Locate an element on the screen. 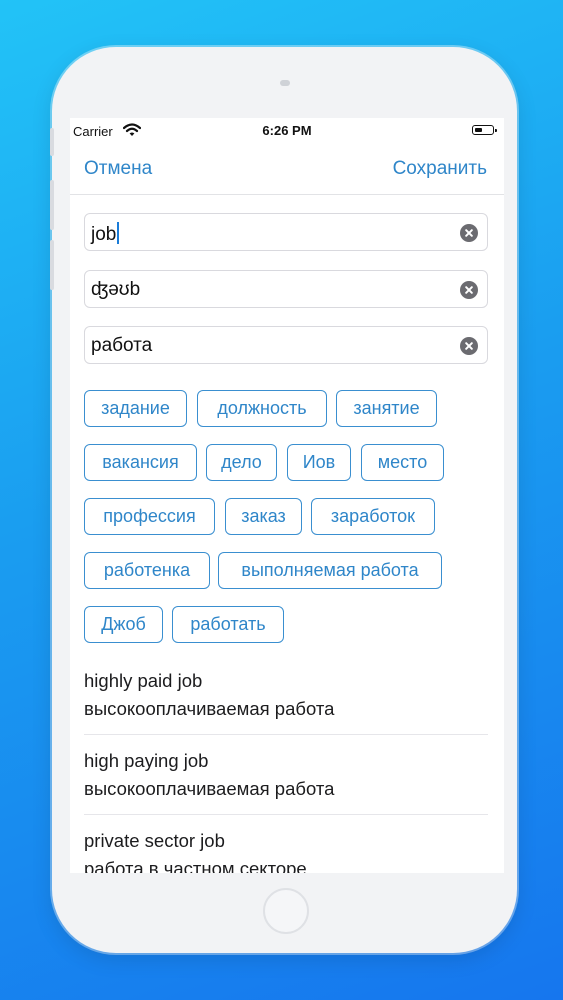  text-cursor is located at coordinates (118, 233).